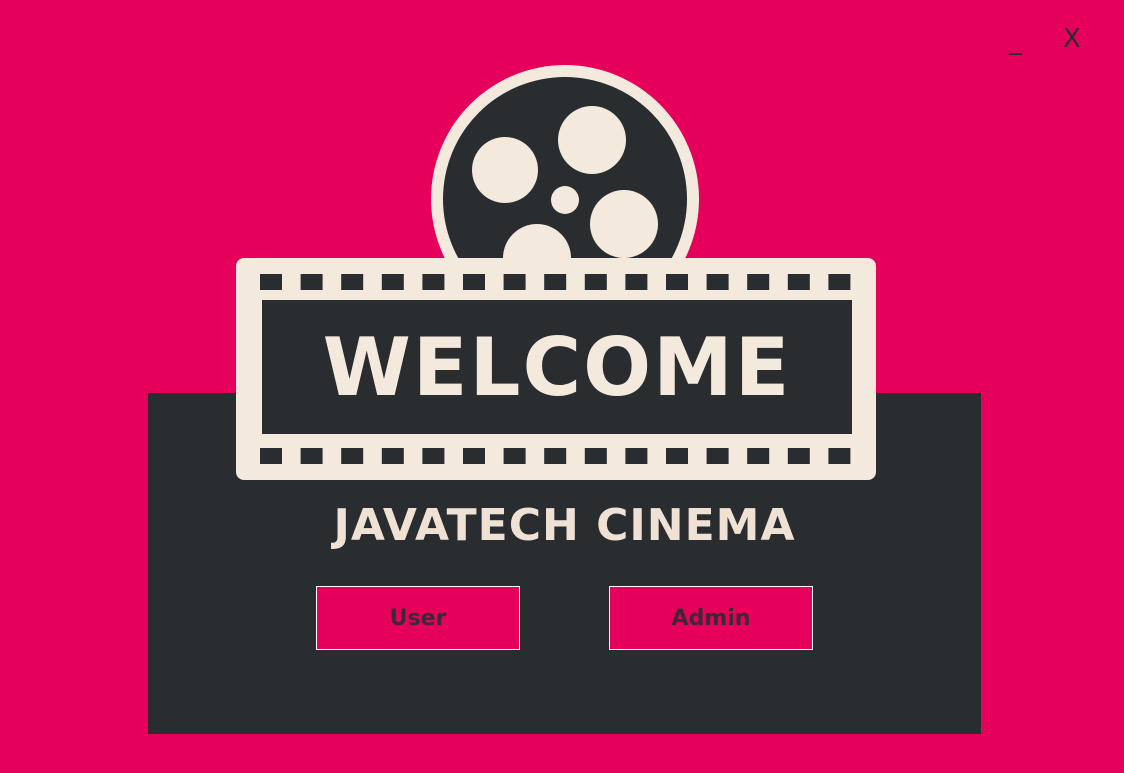  I want to click on admin-button: Admin, so click(711, 618).